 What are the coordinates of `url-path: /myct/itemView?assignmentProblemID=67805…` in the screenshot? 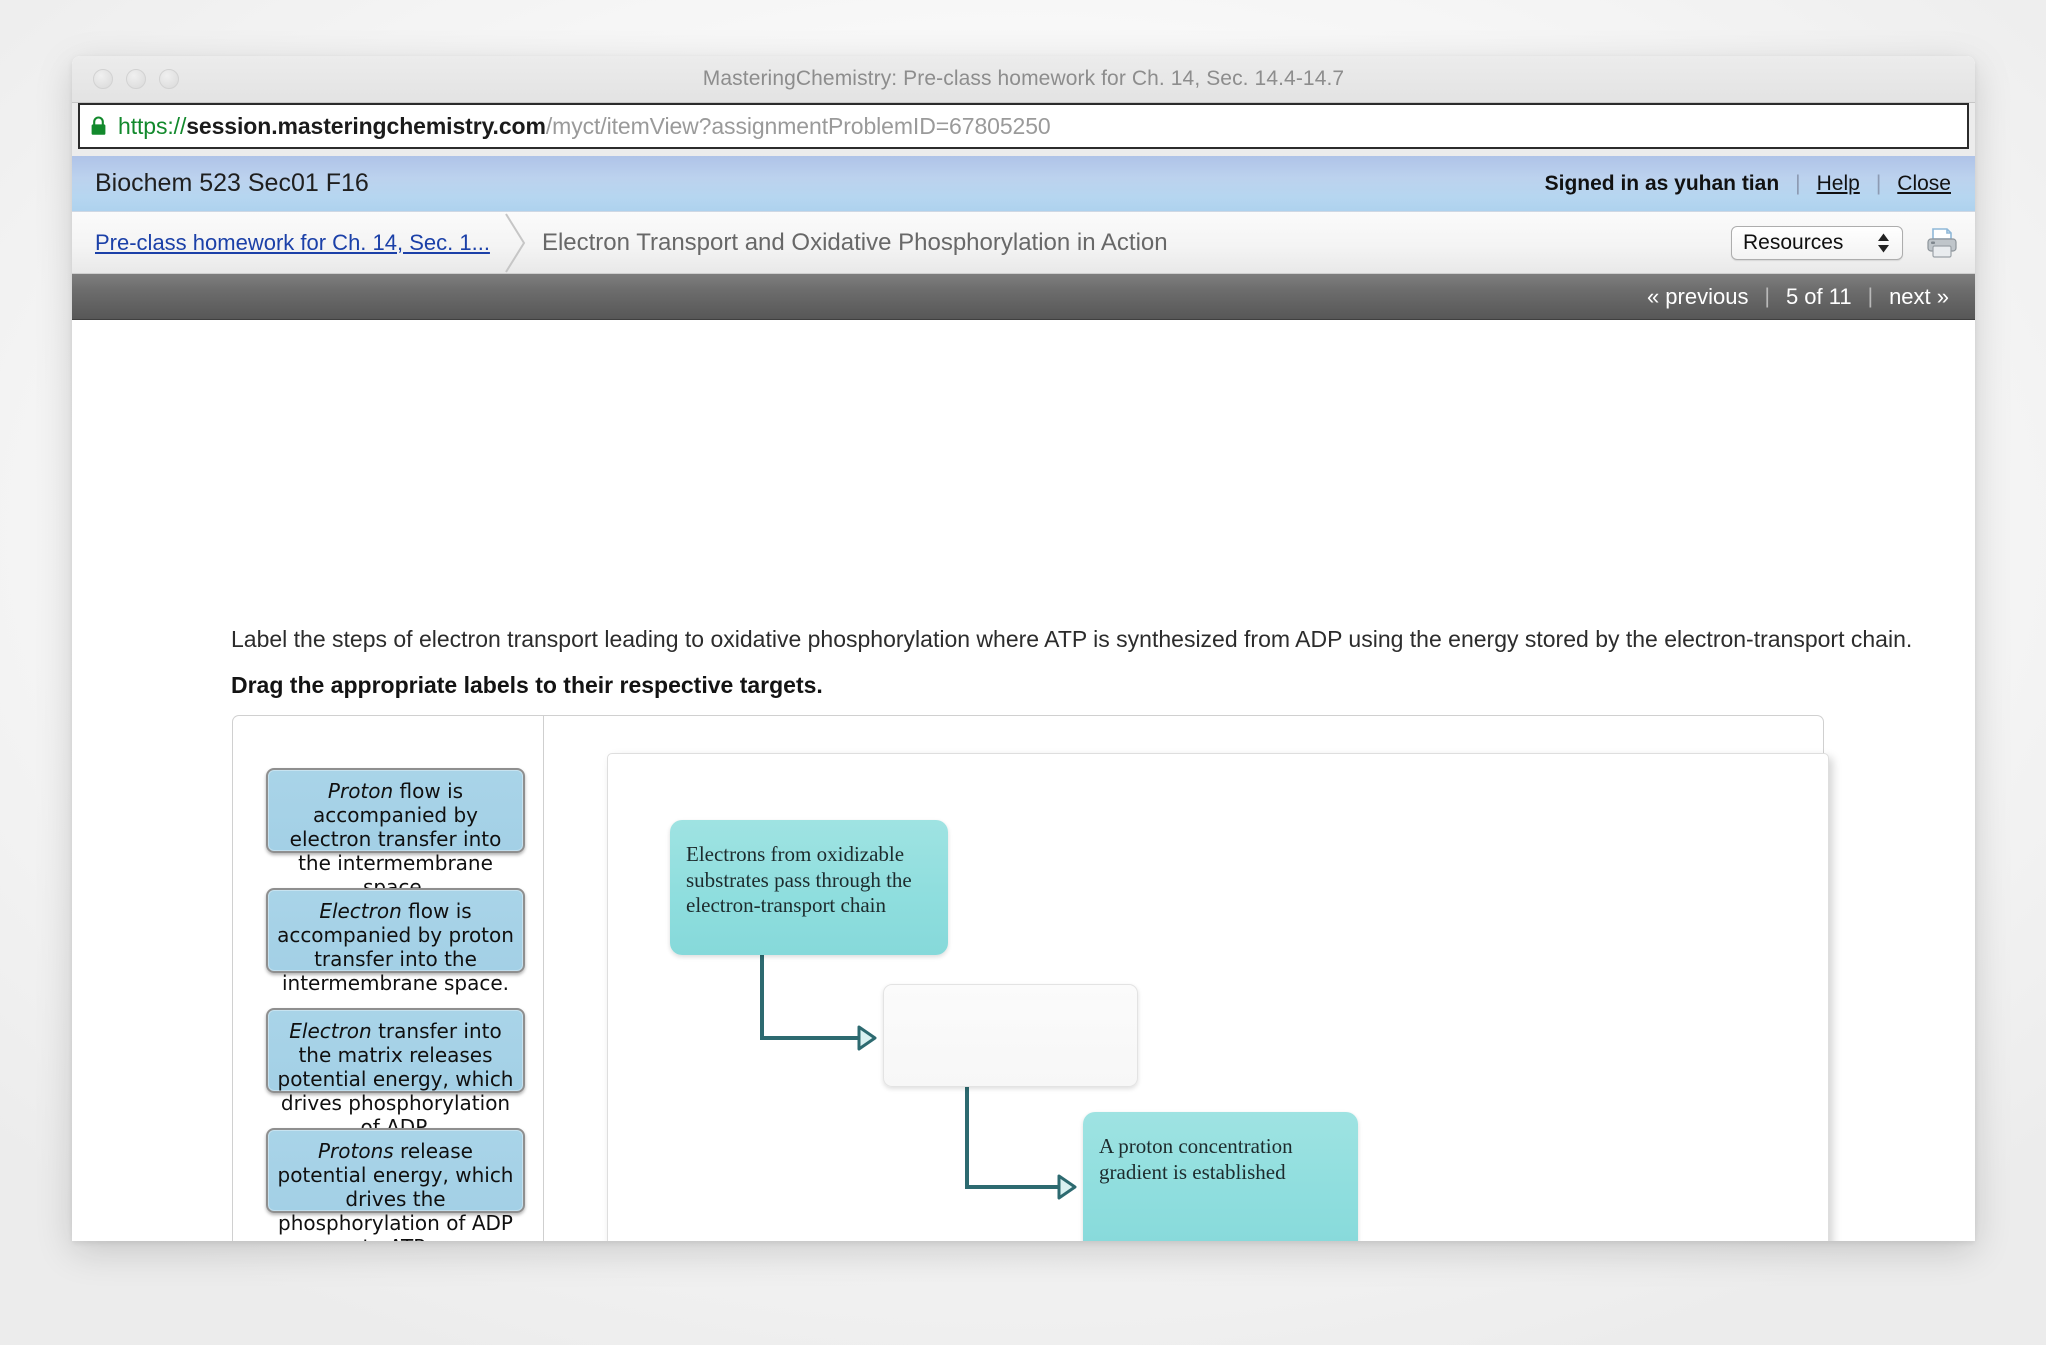 It's located at (798, 125).